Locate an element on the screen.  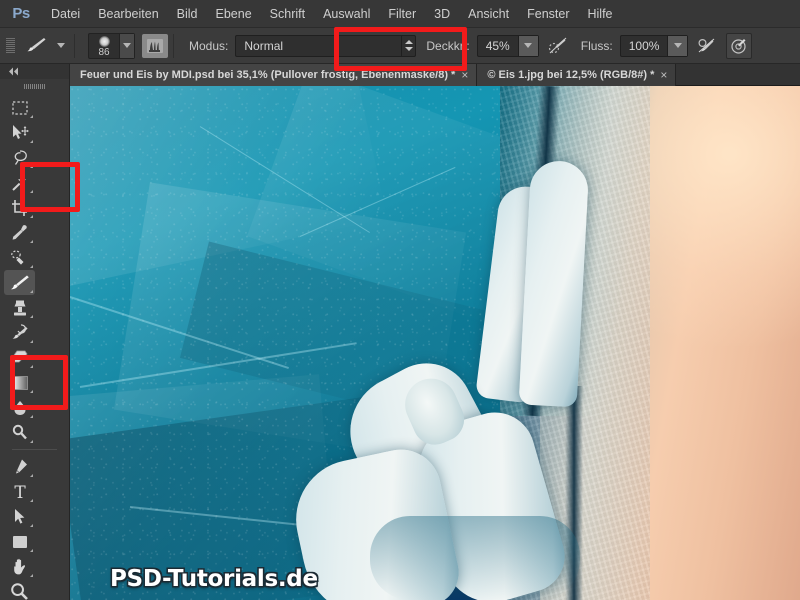
history-brush-tool is located at coordinates (19, 332).